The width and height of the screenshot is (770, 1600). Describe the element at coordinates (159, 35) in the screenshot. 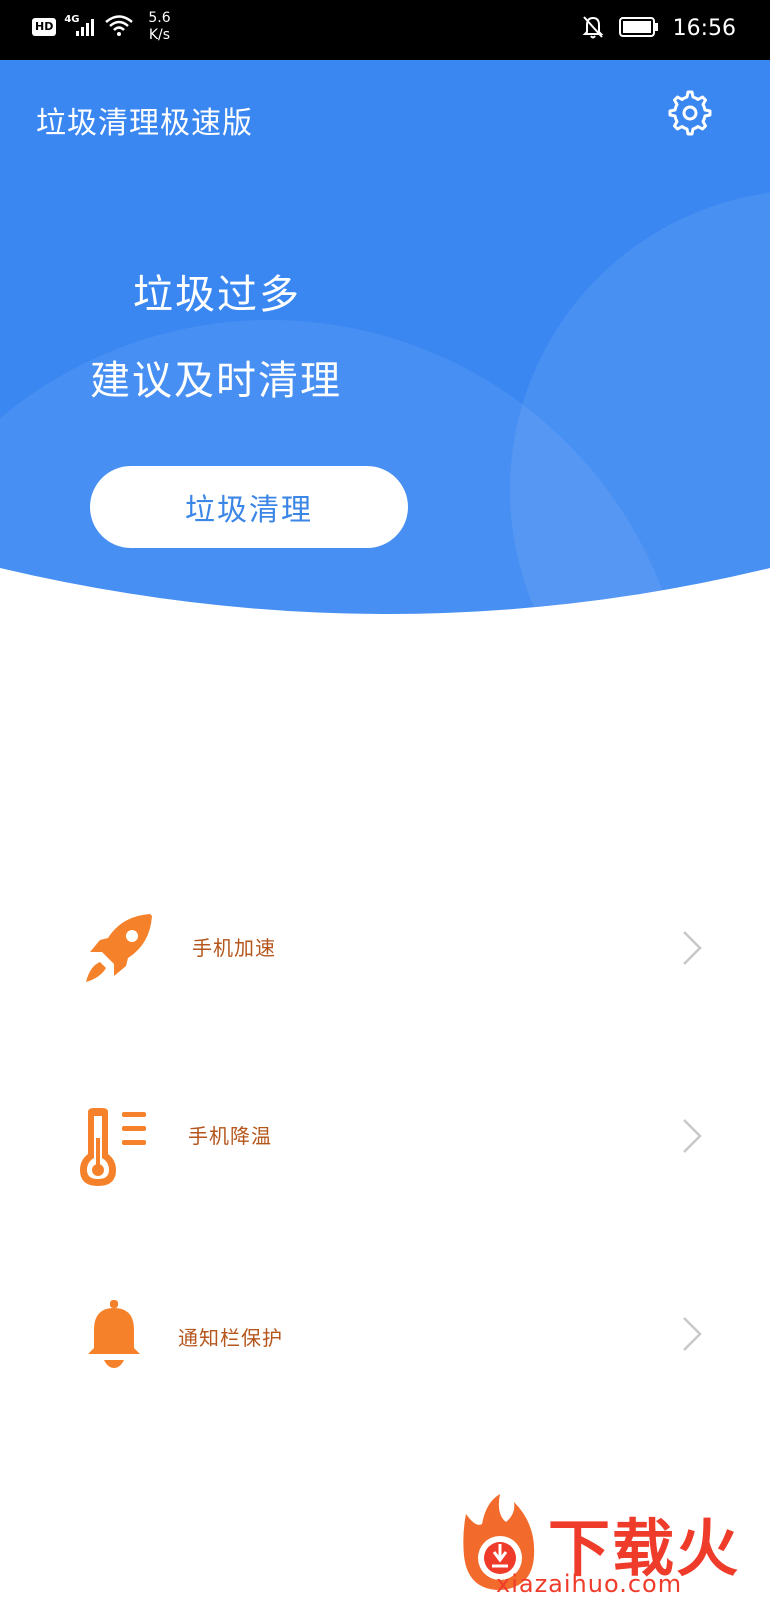

I see `speed-unit: K/s` at that location.